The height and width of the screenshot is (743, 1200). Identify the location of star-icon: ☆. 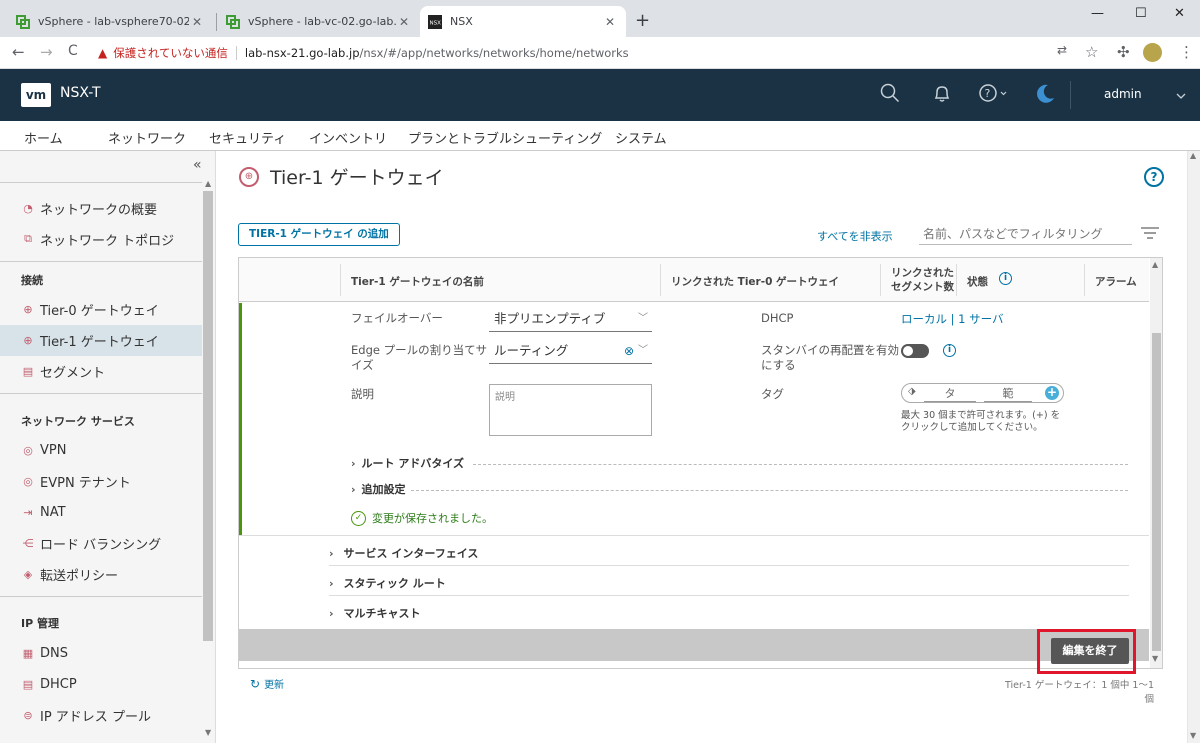
(1091, 52).